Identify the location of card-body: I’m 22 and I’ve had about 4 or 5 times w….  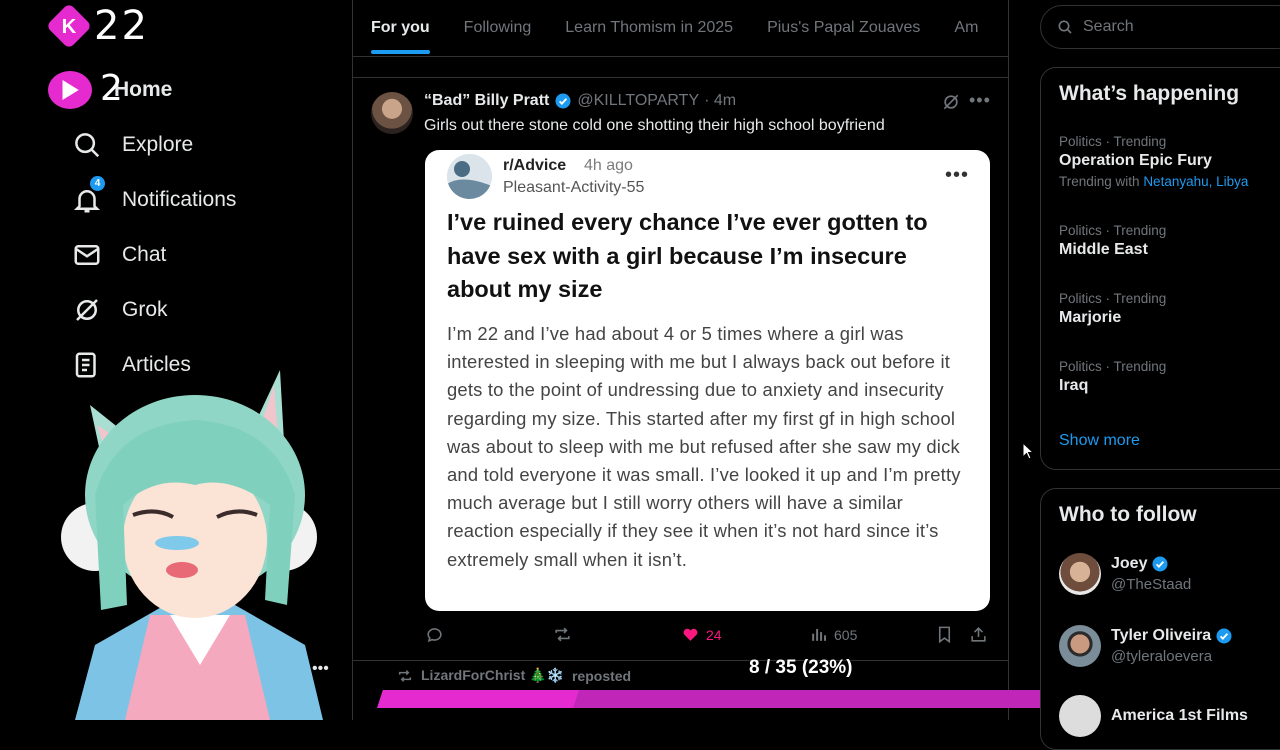
(704, 446).